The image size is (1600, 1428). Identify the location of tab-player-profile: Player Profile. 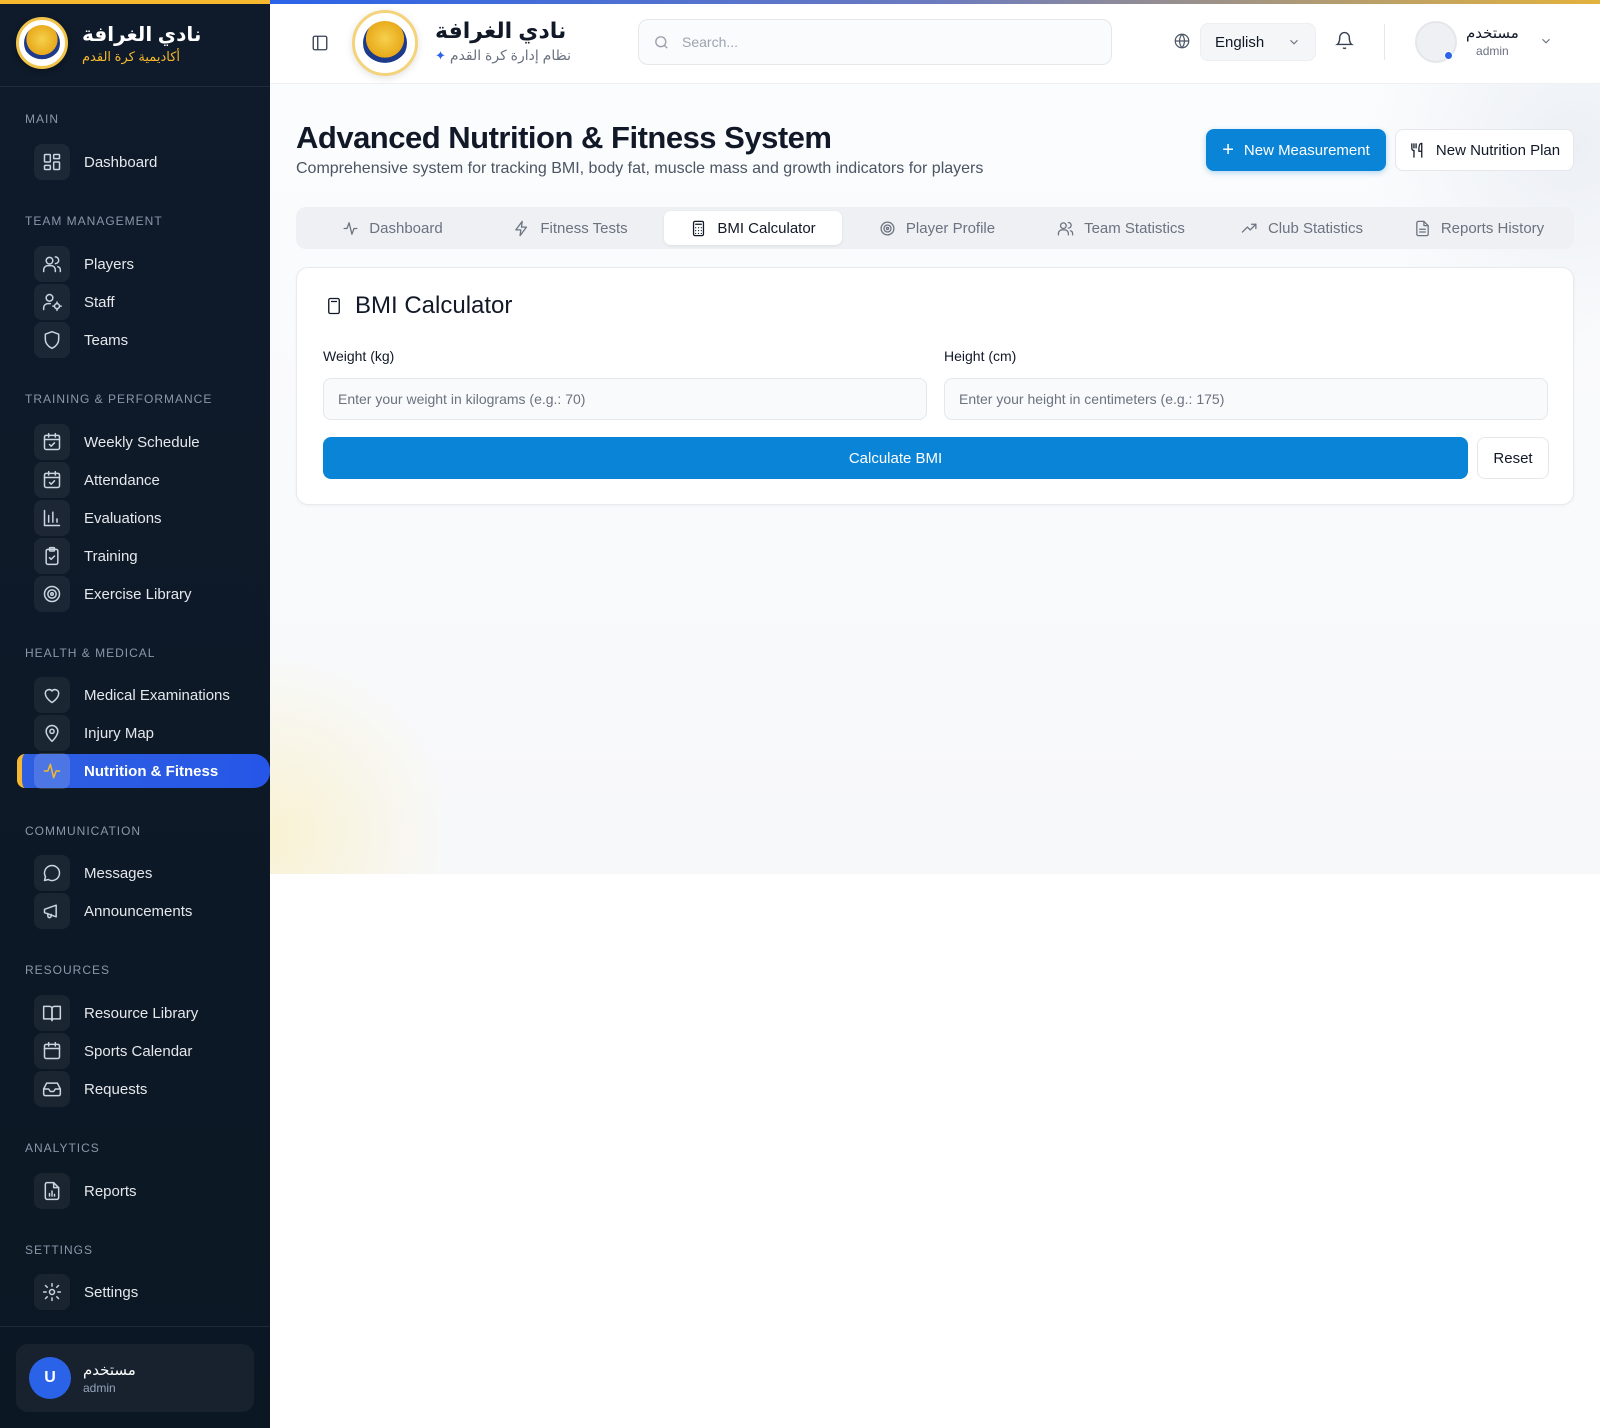
(937, 228).